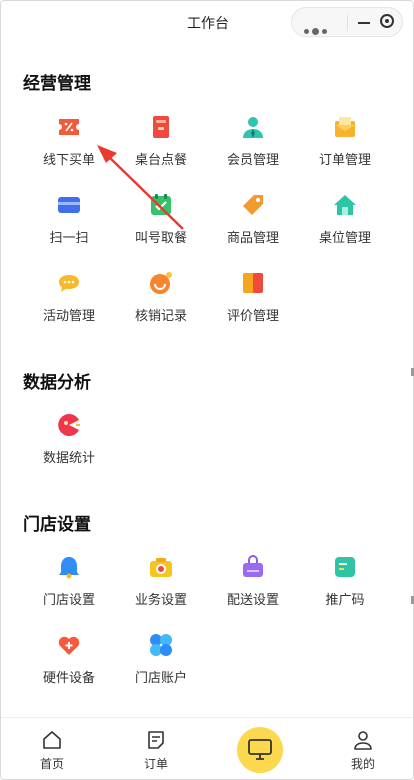 This screenshot has height=780, width=414. I want to click on monitor-icon, so click(260, 749).